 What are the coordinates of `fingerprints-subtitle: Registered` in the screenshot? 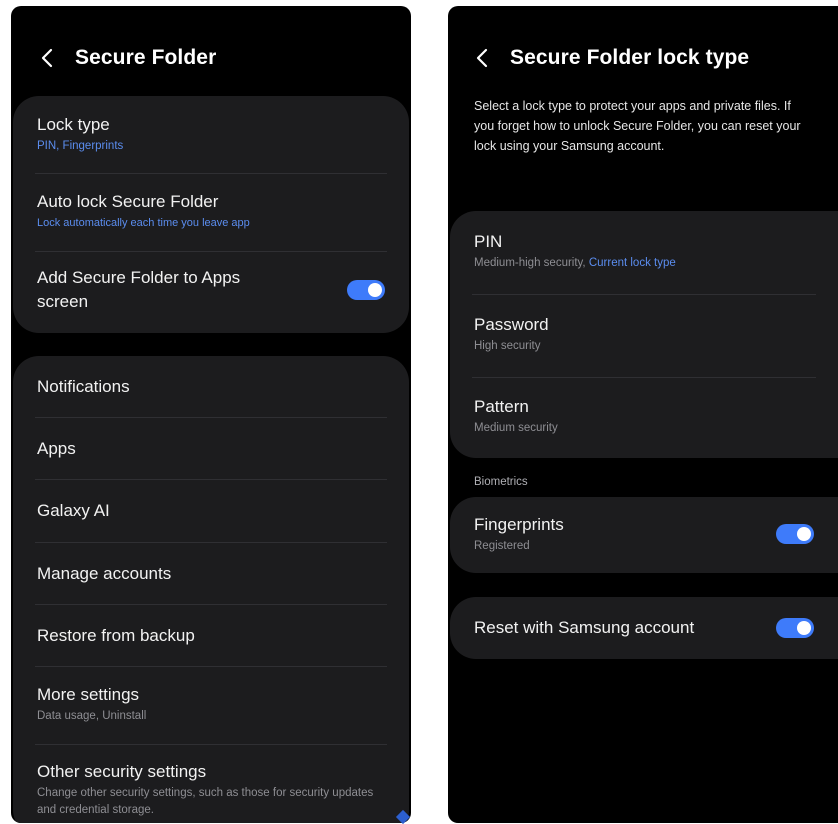 It's located at (502, 546).